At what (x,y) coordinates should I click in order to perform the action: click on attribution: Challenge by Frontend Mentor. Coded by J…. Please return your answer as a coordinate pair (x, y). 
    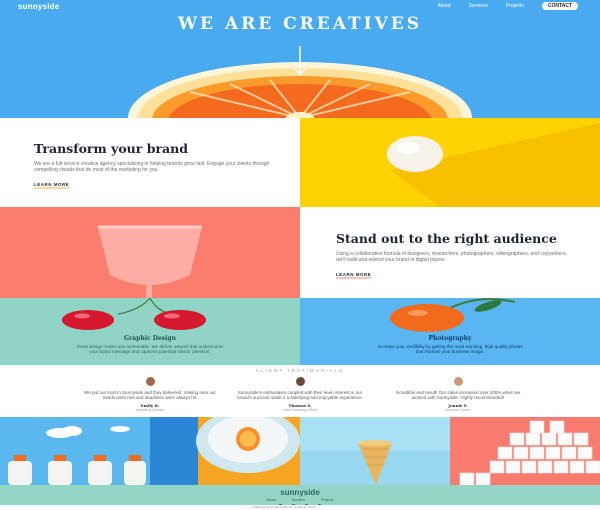
    Looking at the image, I should click on (300, 507).